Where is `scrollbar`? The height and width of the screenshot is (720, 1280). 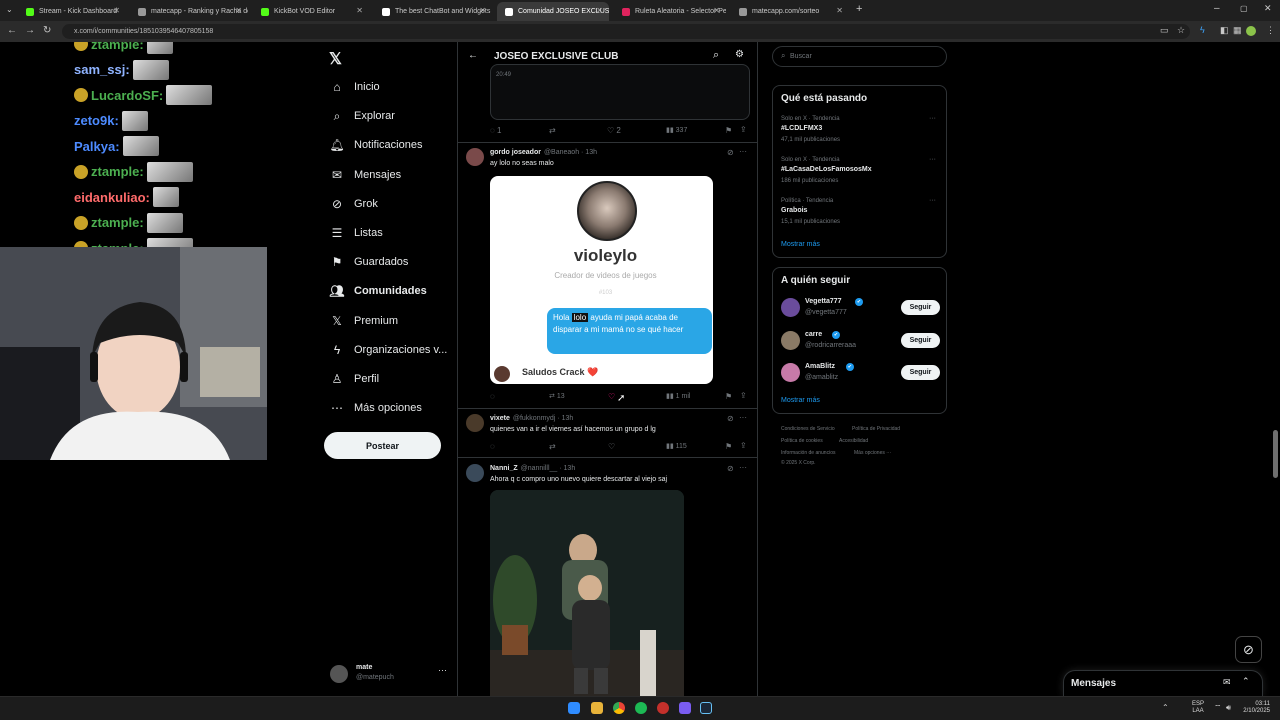 scrollbar is located at coordinates (1275, 454).